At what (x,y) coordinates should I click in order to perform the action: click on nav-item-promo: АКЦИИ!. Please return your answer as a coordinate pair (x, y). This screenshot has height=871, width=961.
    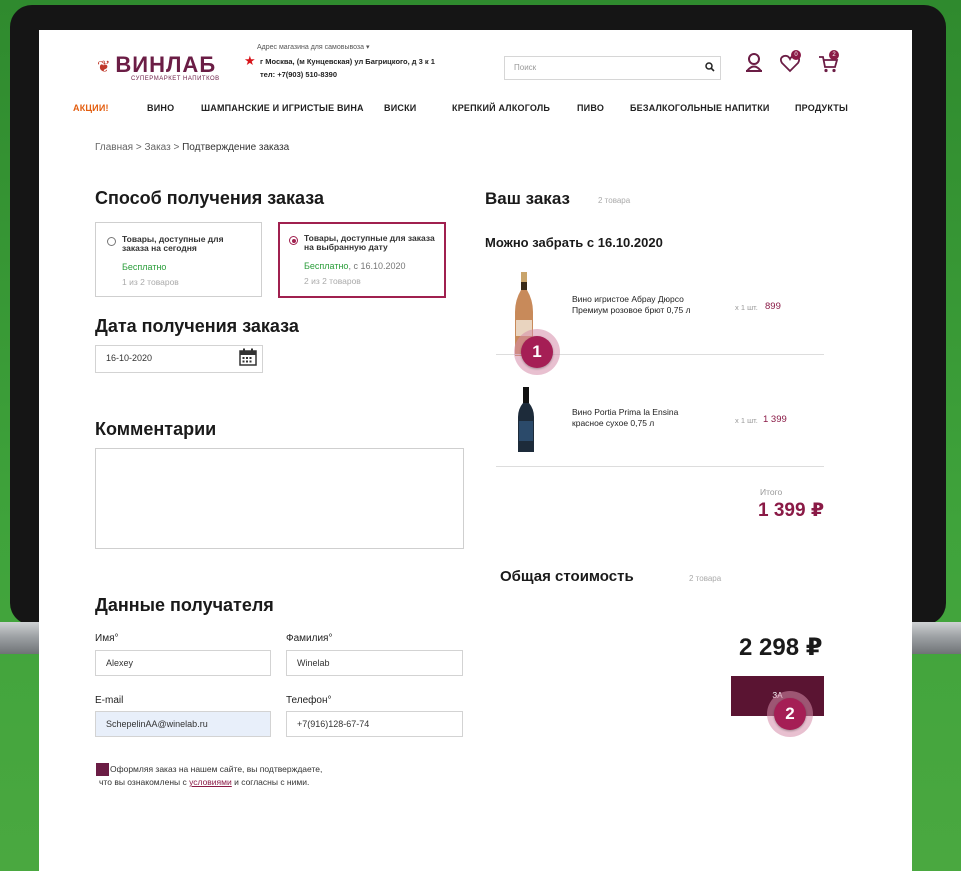
    Looking at the image, I should click on (91, 108).